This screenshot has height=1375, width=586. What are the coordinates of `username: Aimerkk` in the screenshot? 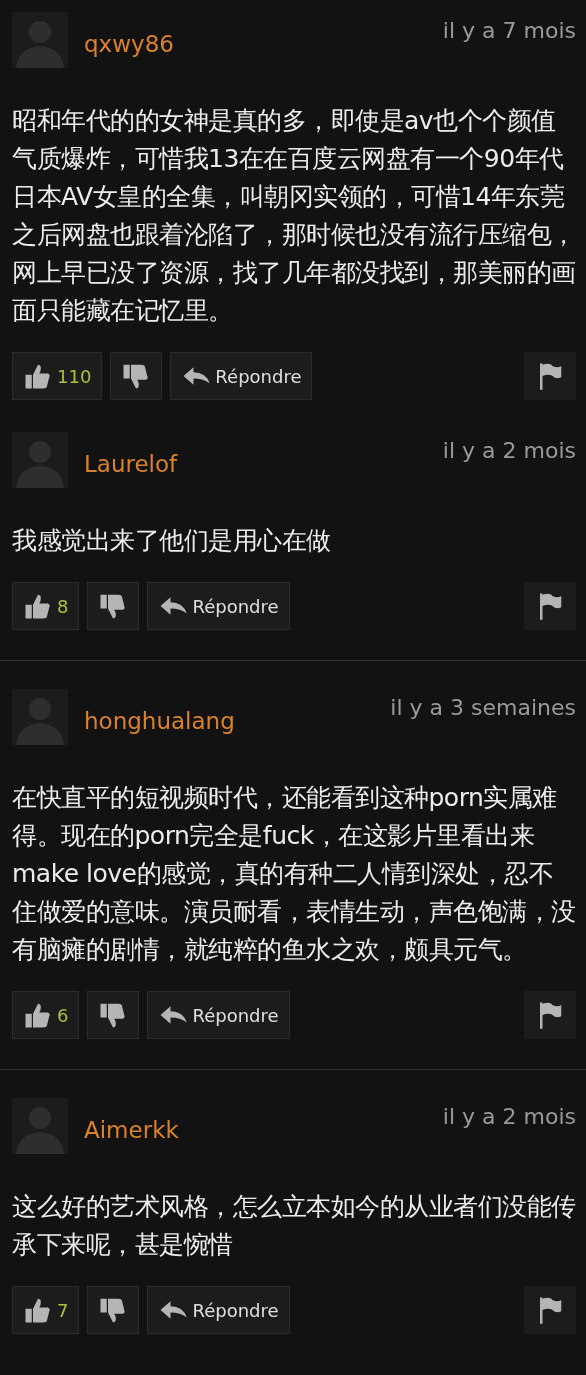 It's located at (131, 1130).